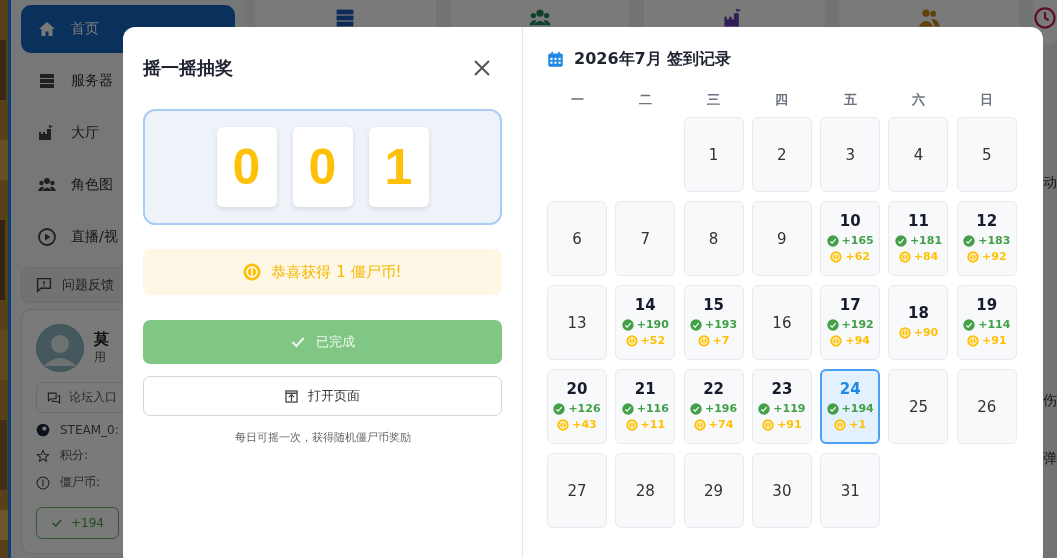 Image resolution: width=1057 pixels, height=558 pixels. I want to click on coins-reward: +11, so click(645, 425).